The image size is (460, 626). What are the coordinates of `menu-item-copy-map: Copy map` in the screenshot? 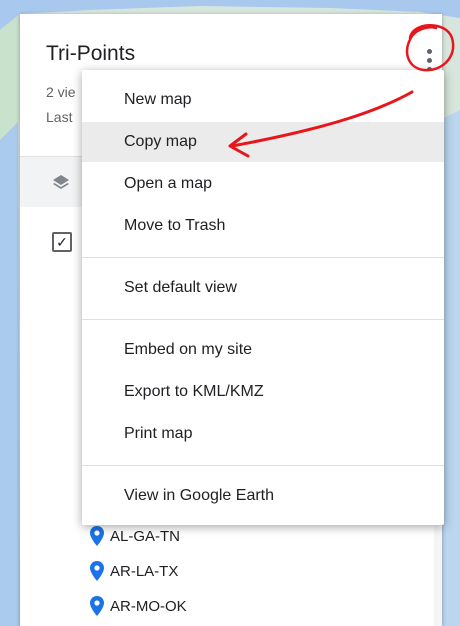 It's located at (263, 142).